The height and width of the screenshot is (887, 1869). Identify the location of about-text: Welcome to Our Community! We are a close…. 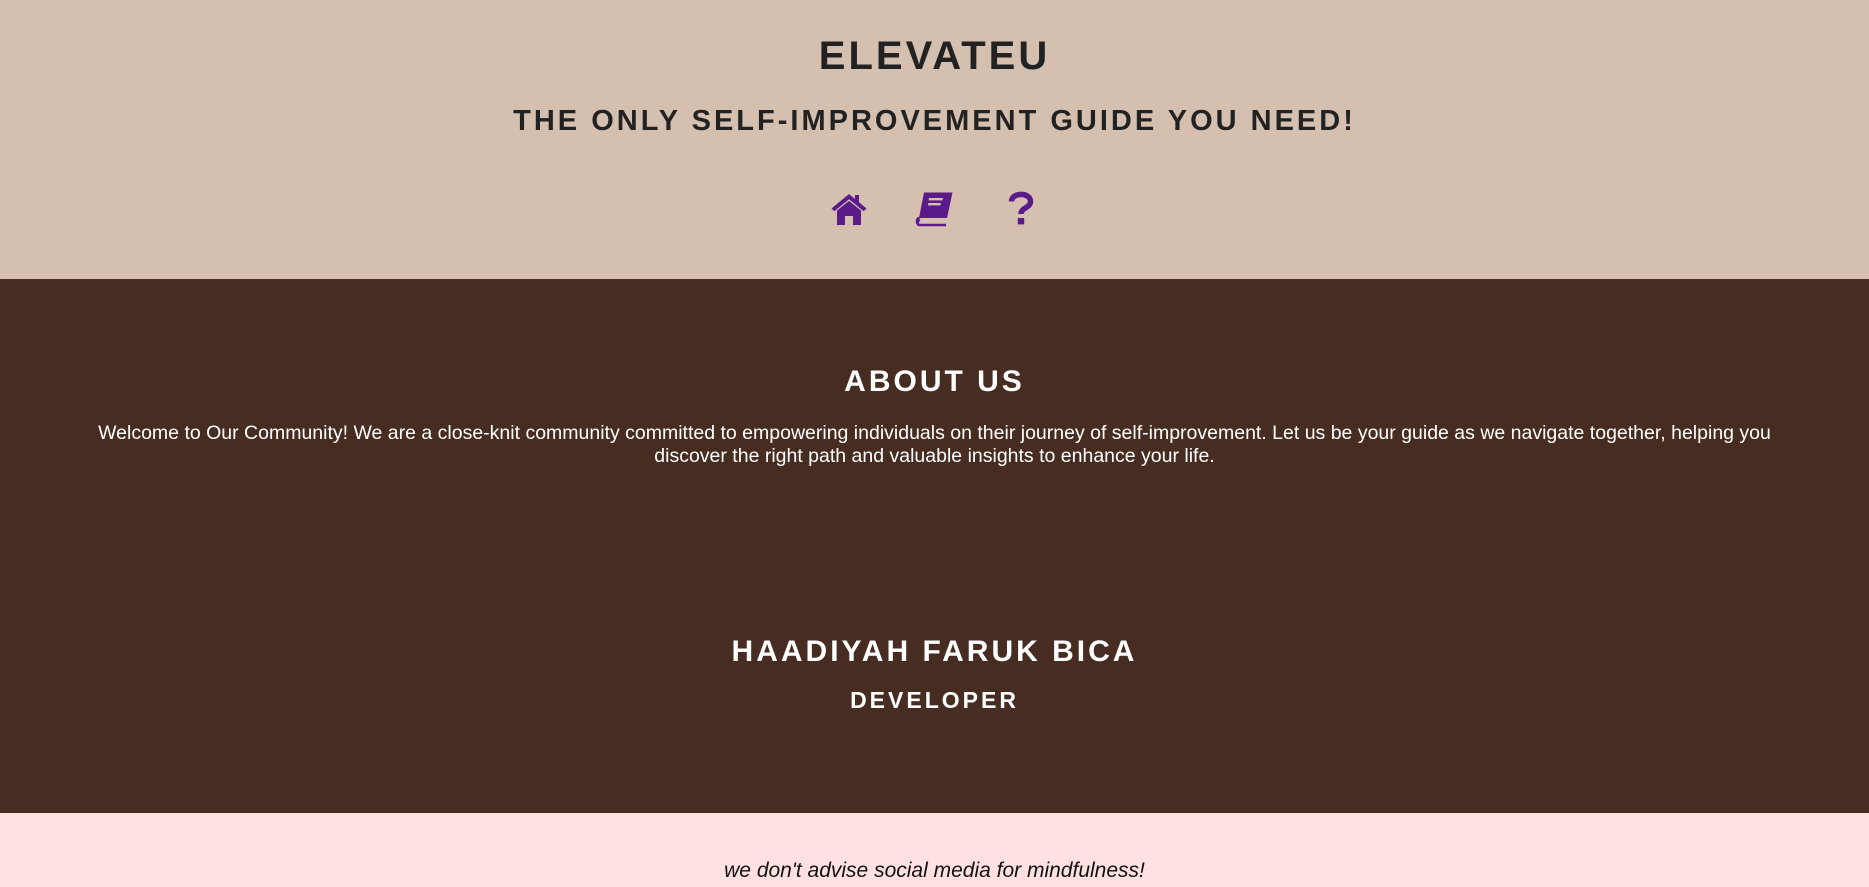
(934, 444).